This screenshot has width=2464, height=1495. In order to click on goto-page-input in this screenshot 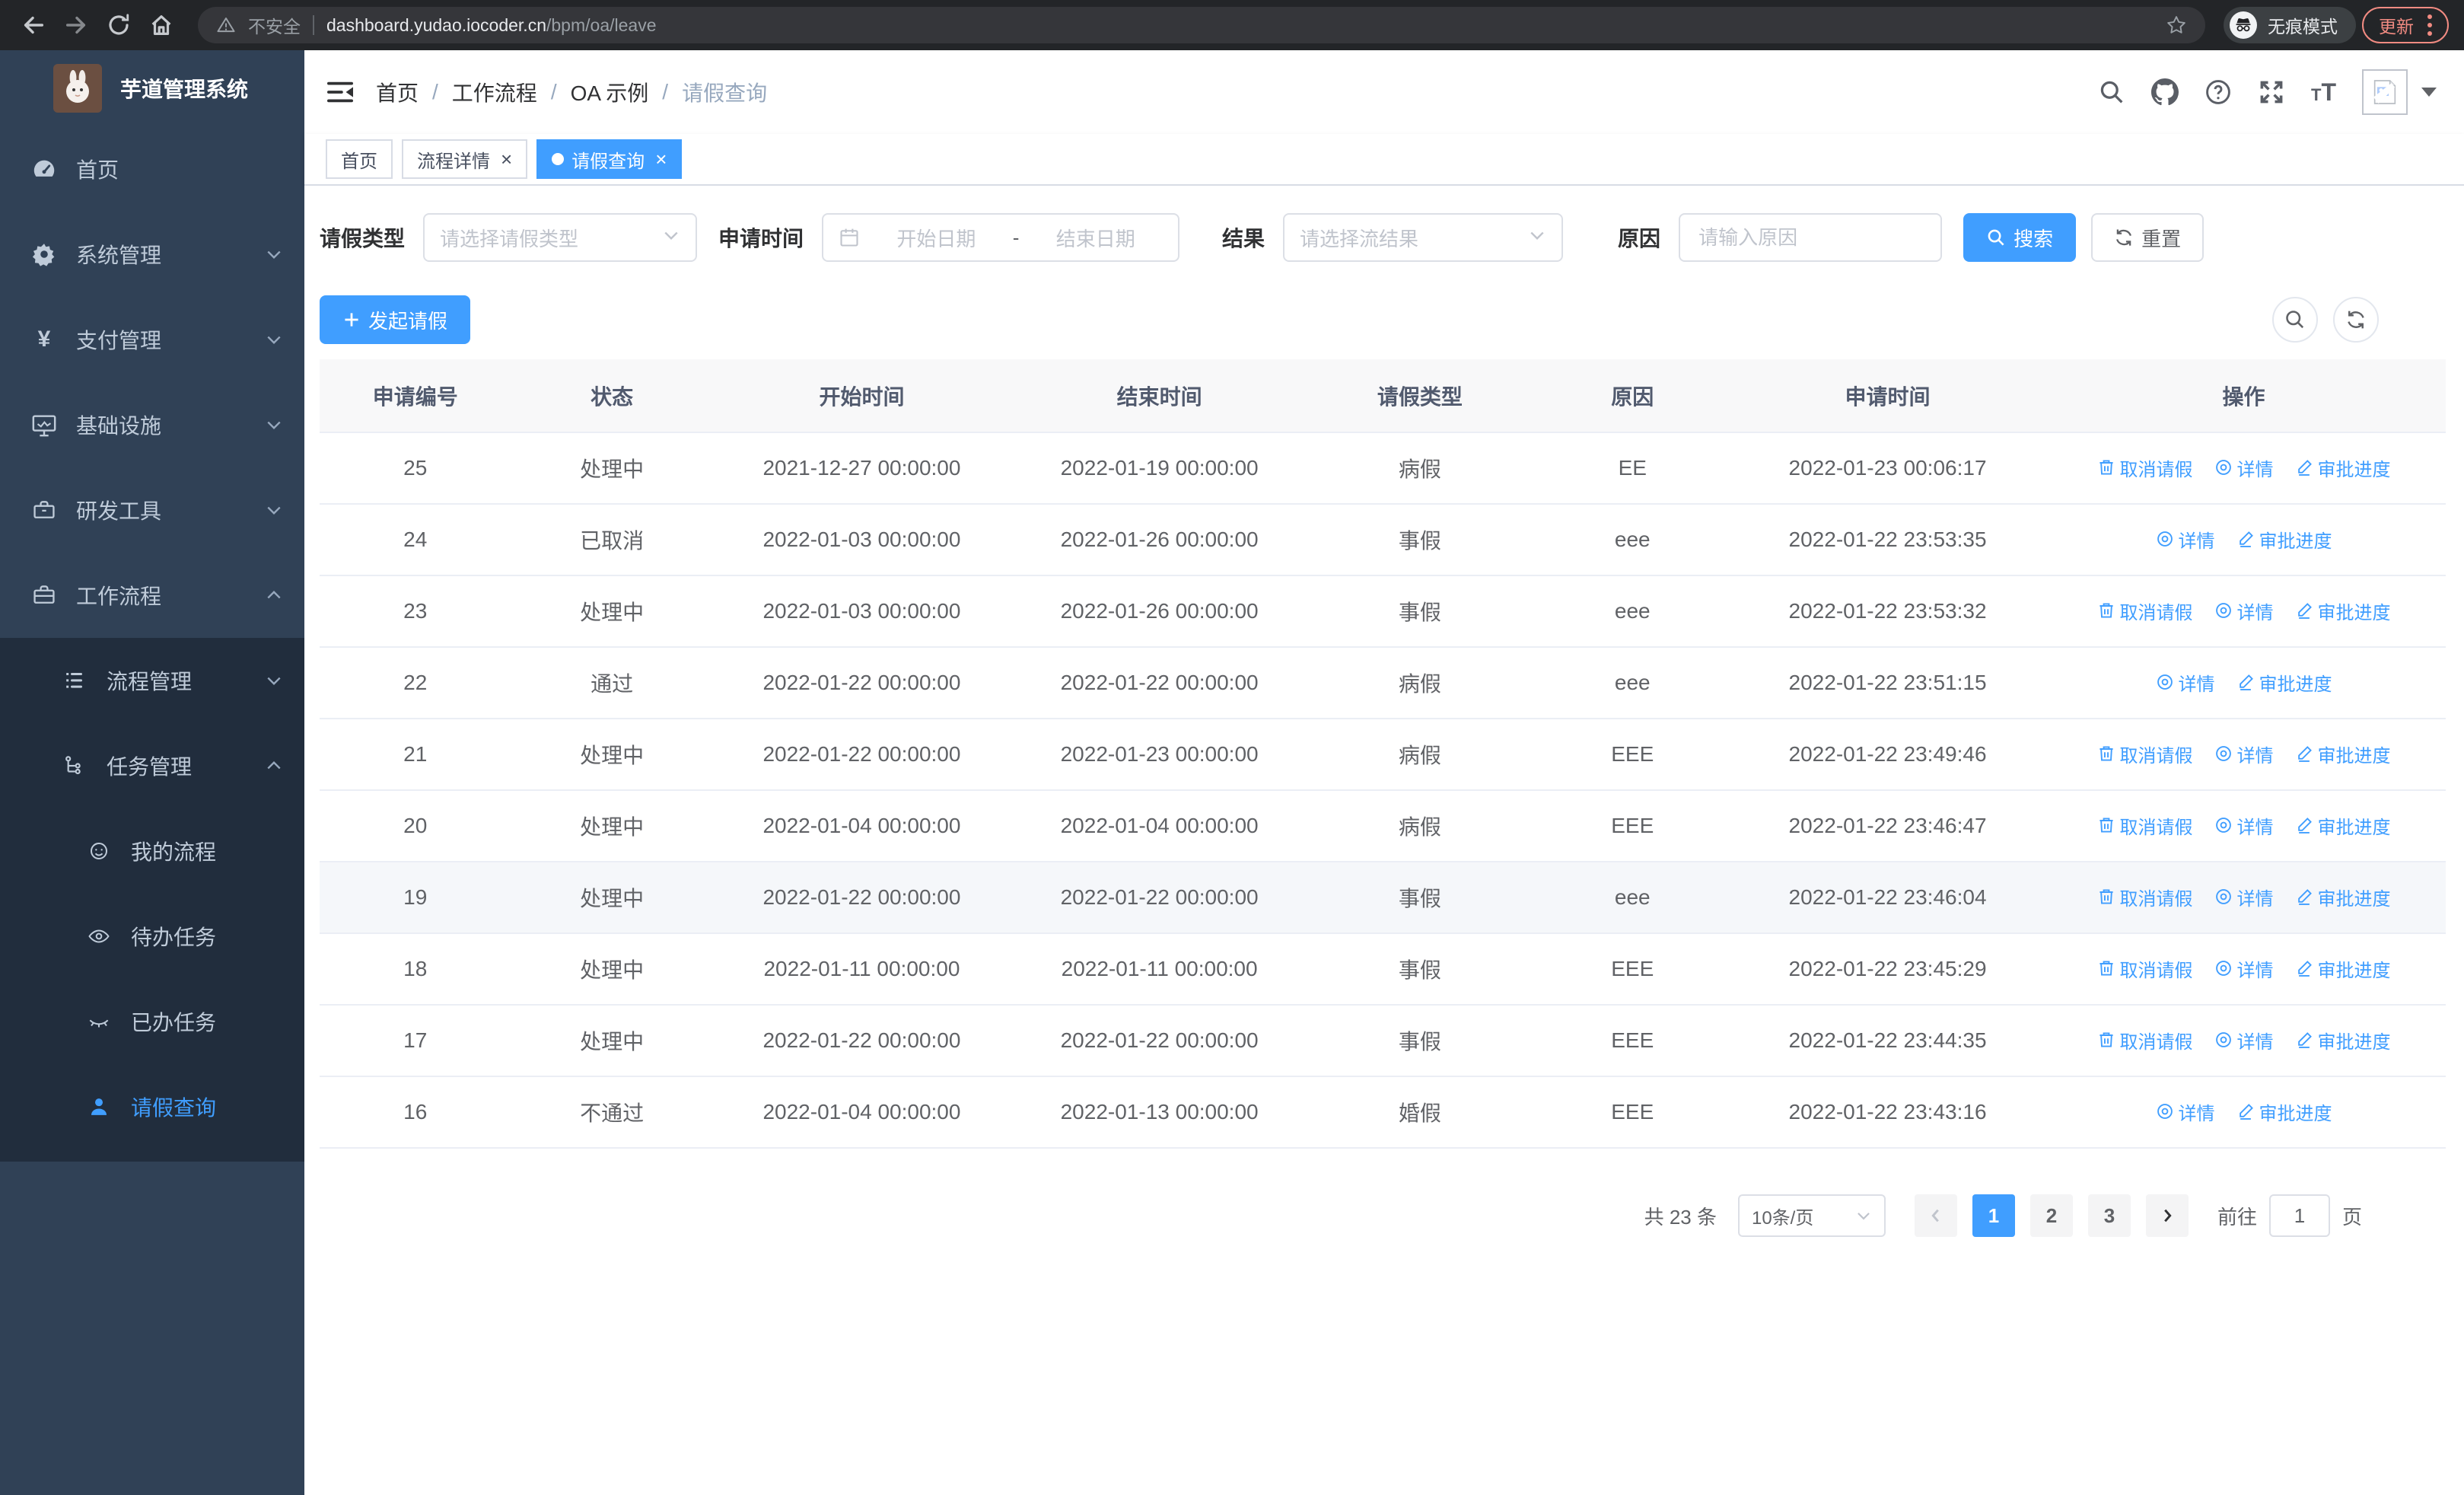, I will do `click(2299, 1215)`.